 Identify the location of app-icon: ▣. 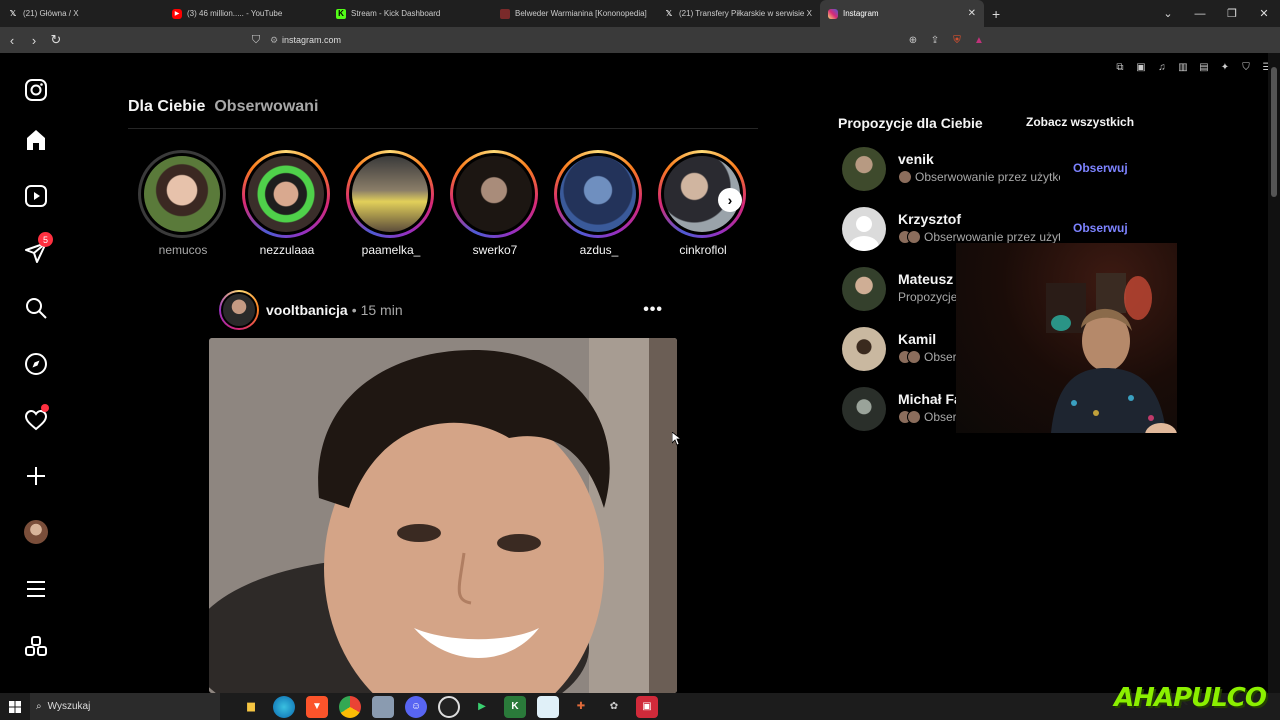
(647, 706).